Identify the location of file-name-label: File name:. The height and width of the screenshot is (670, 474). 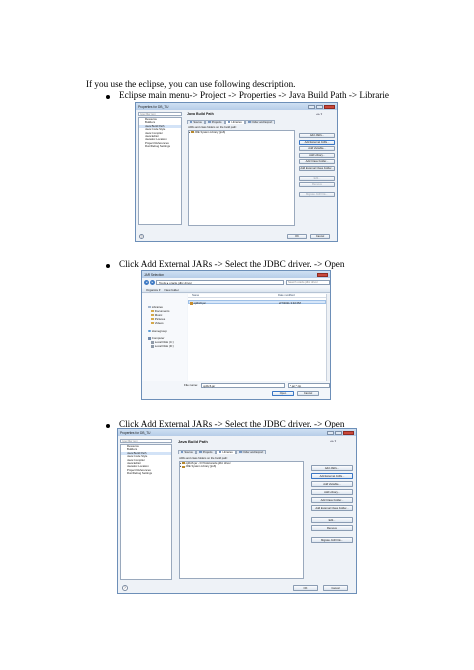
(191, 385).